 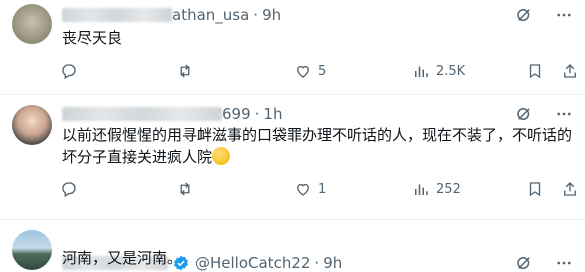 What do you see at coordinates (272, 114) in the screenshot?
I see `timestamp: 1h` at bounding box center [272, 114].